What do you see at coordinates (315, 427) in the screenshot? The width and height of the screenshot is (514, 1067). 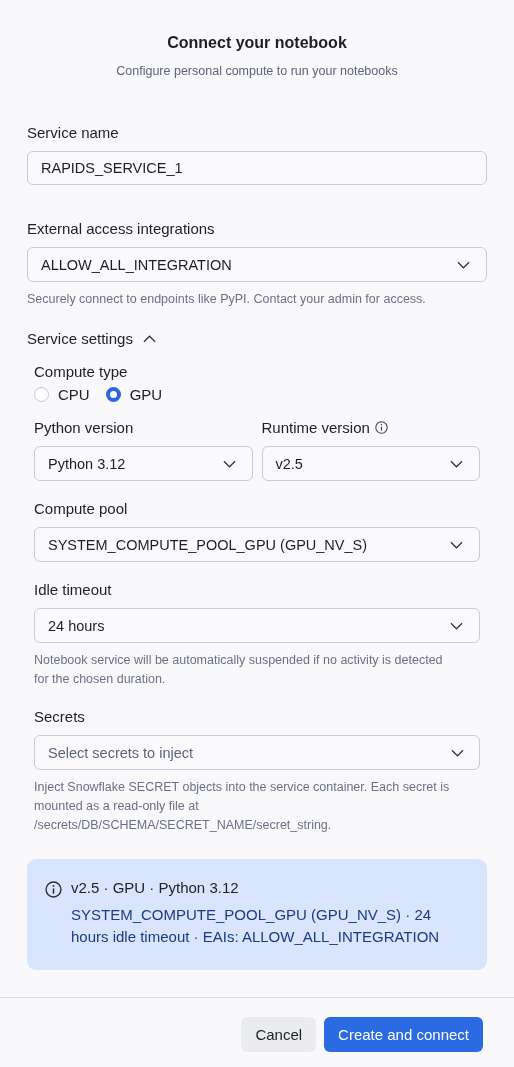 I see `field-label: Runtime version` at bounding box center [315, 427].